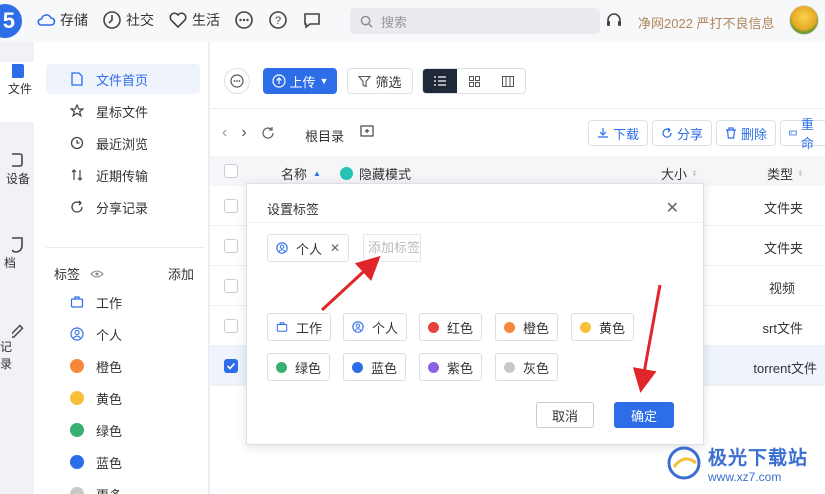  I want to click on remove-tag-icon: ✕, so click(335, 248).